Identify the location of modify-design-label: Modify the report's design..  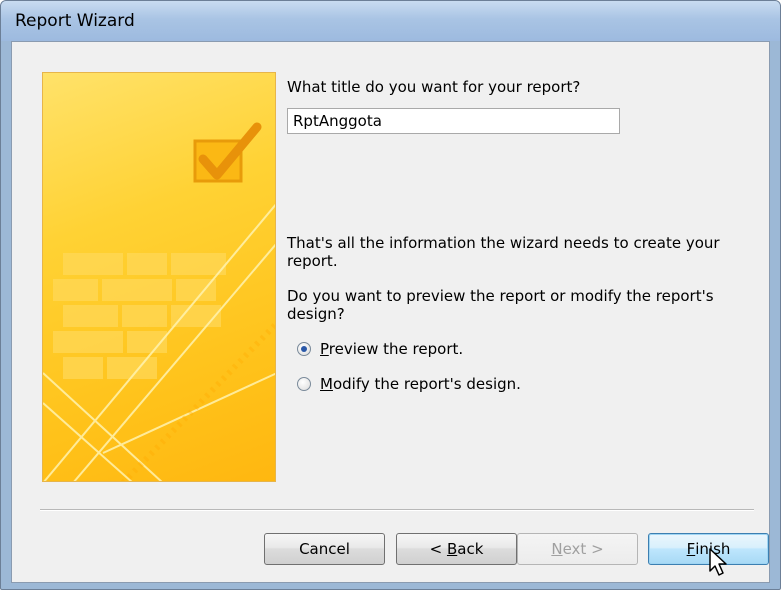
(420, 384).